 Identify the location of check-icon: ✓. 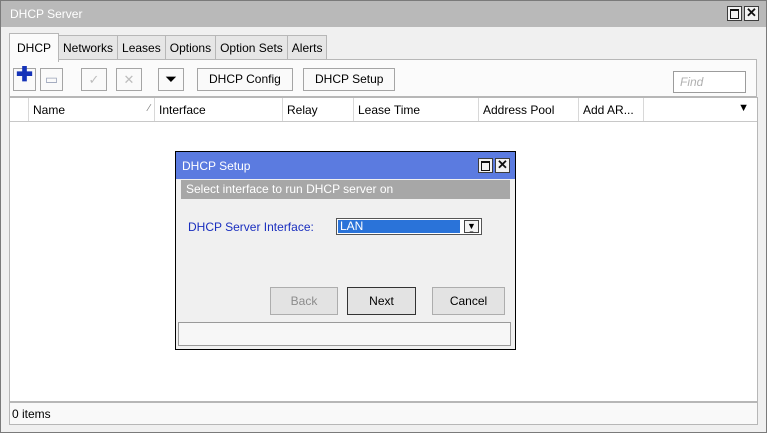
(94, 79).